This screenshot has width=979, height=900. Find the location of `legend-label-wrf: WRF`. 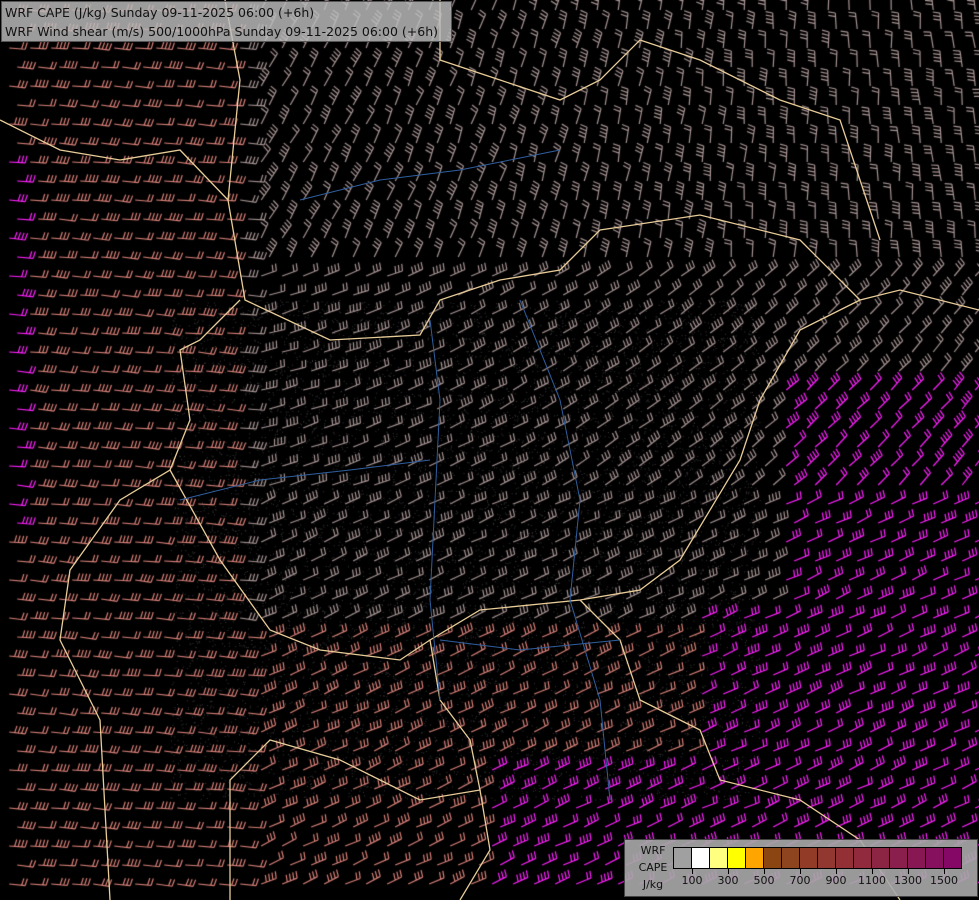

legend-label-wrf: WRF is located at coordinates (653, 850).